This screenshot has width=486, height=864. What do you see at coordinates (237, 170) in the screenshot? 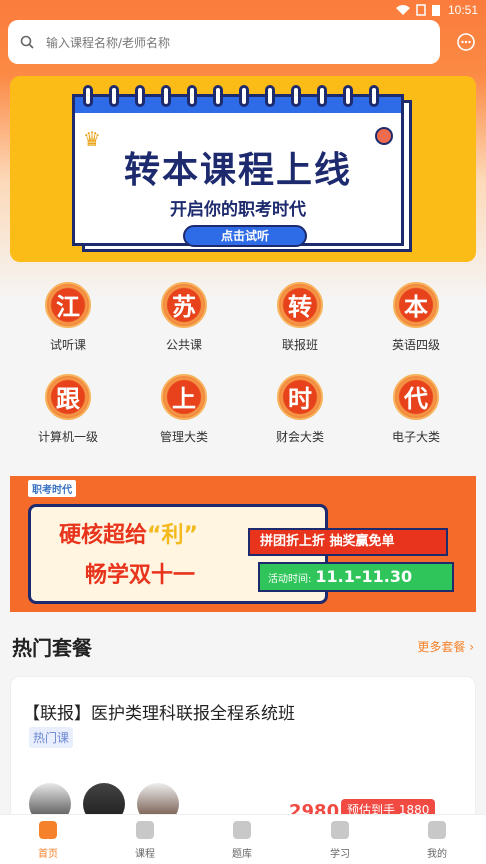
I see `banner-title: 转本课程上线` at bounding box center [237, 170].